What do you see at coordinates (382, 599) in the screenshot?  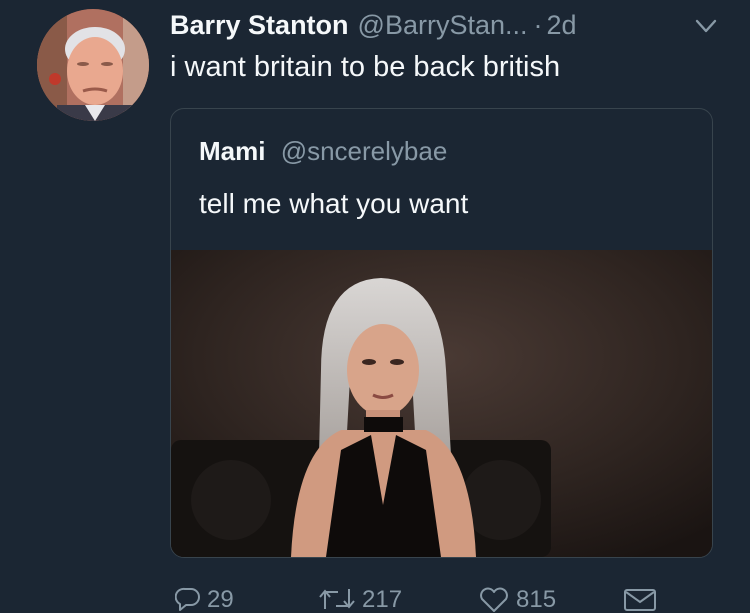 I see `retweet-count: 217` at bounding box center [382, 599].